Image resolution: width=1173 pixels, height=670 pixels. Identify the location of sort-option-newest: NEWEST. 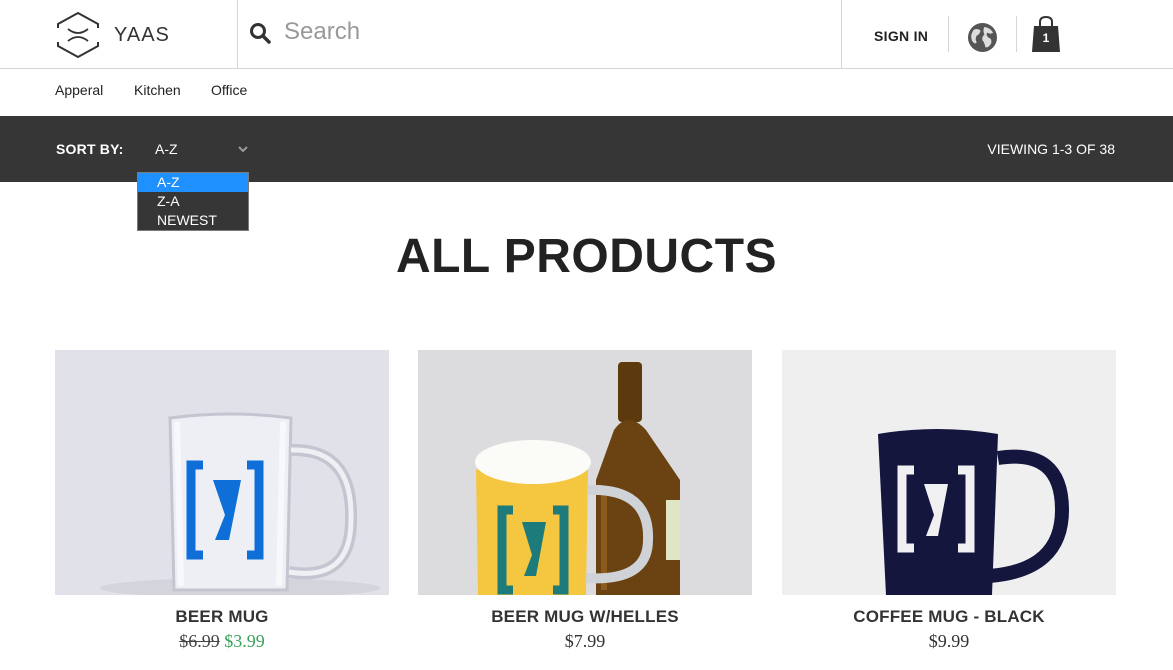
(193, 220).